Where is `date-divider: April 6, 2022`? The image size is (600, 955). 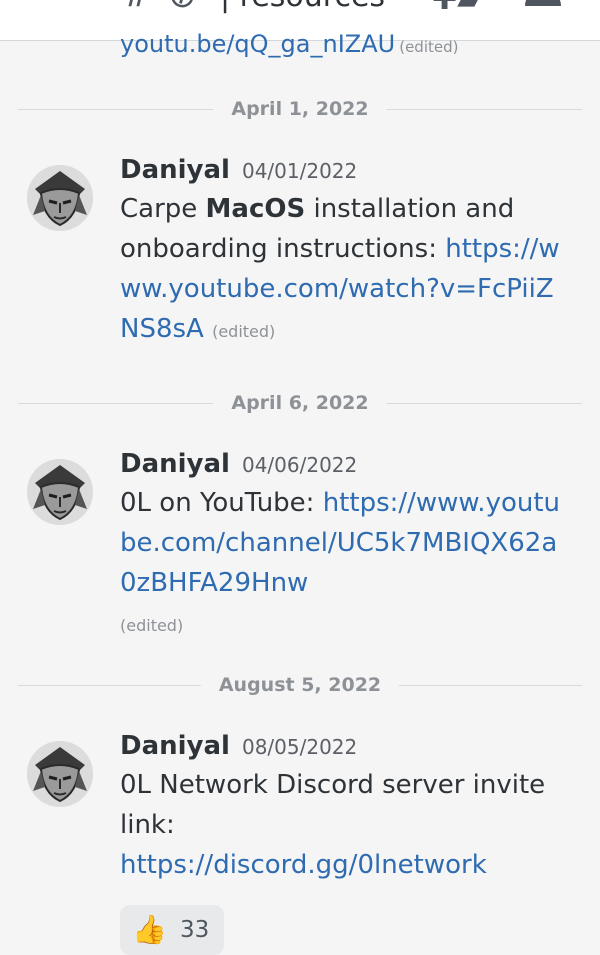 date-divider: April 6, 2022 is located at coordinates (300, 404).